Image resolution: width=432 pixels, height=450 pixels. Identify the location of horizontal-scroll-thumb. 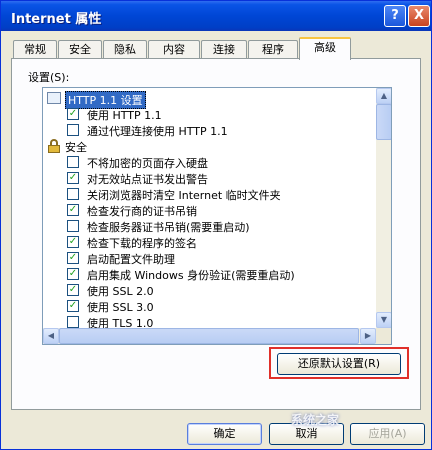
(209, 336).